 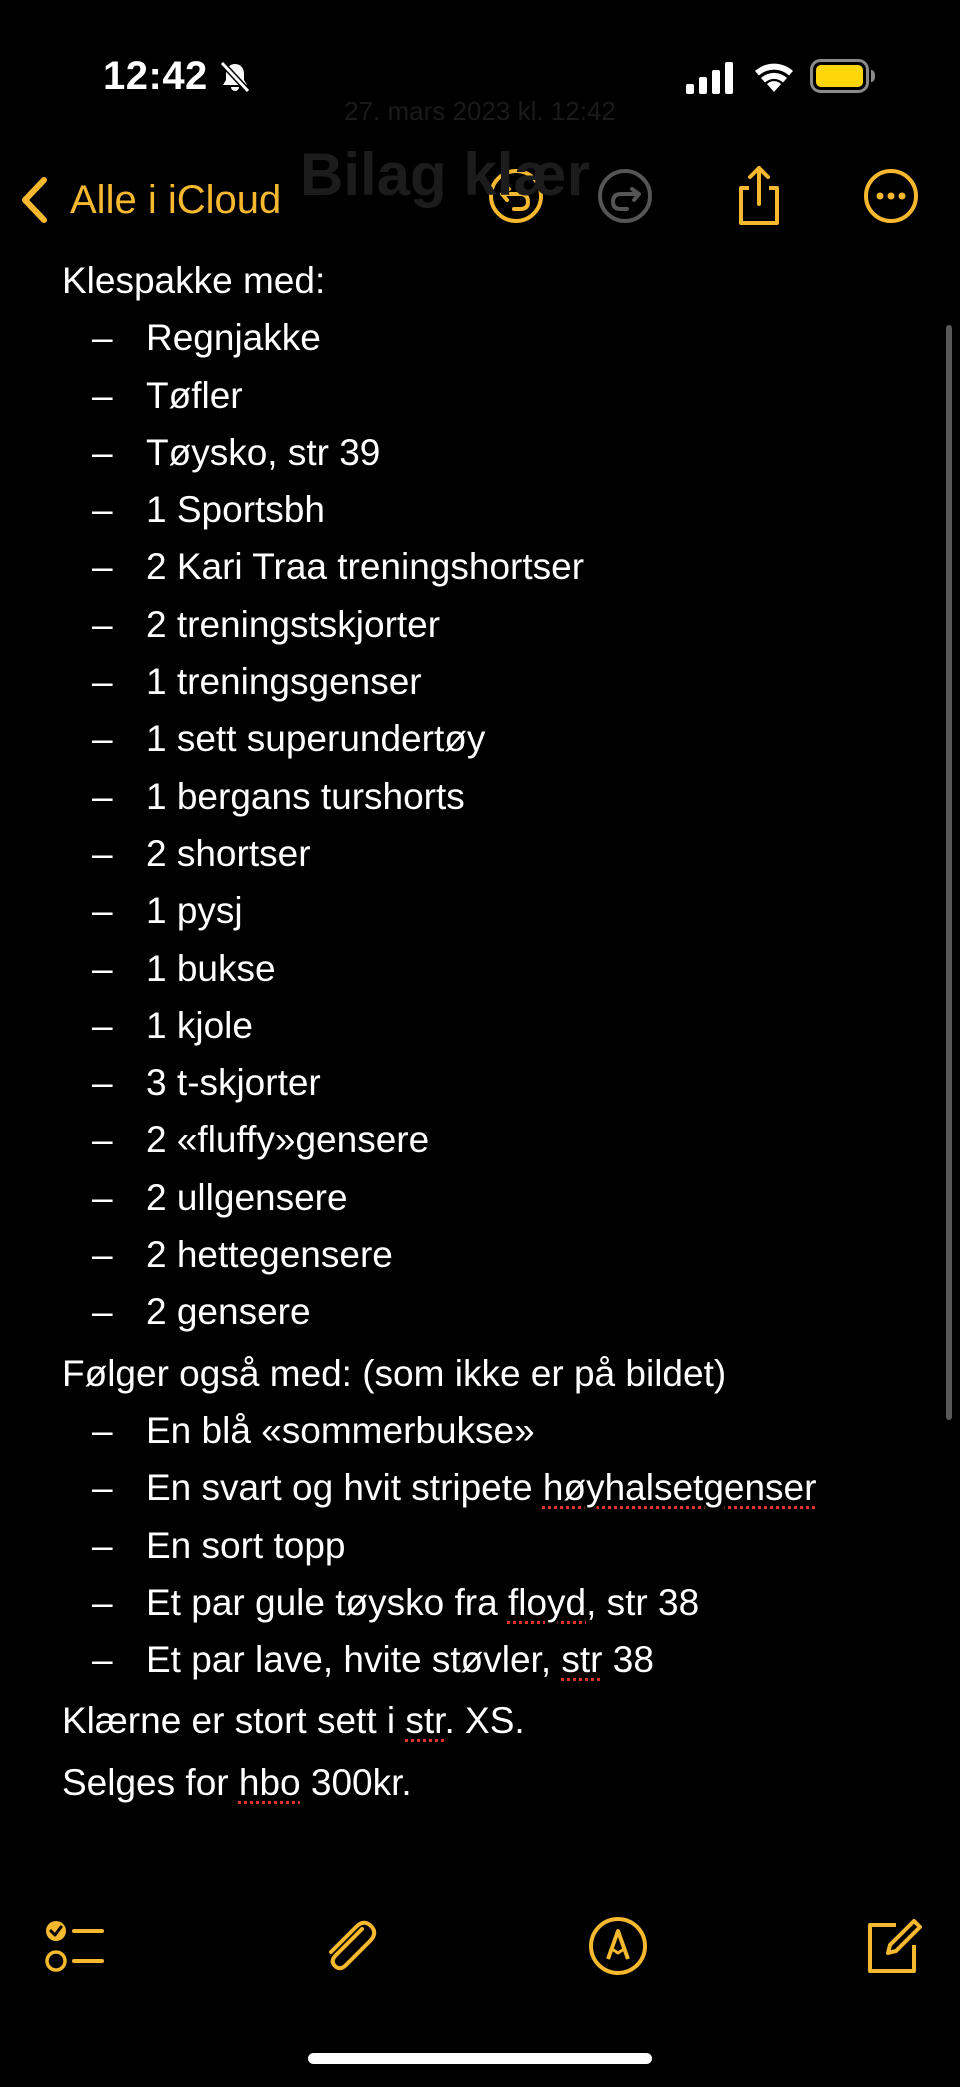 I want to click on status-bar: 12:42, so click(x=480, y=75).